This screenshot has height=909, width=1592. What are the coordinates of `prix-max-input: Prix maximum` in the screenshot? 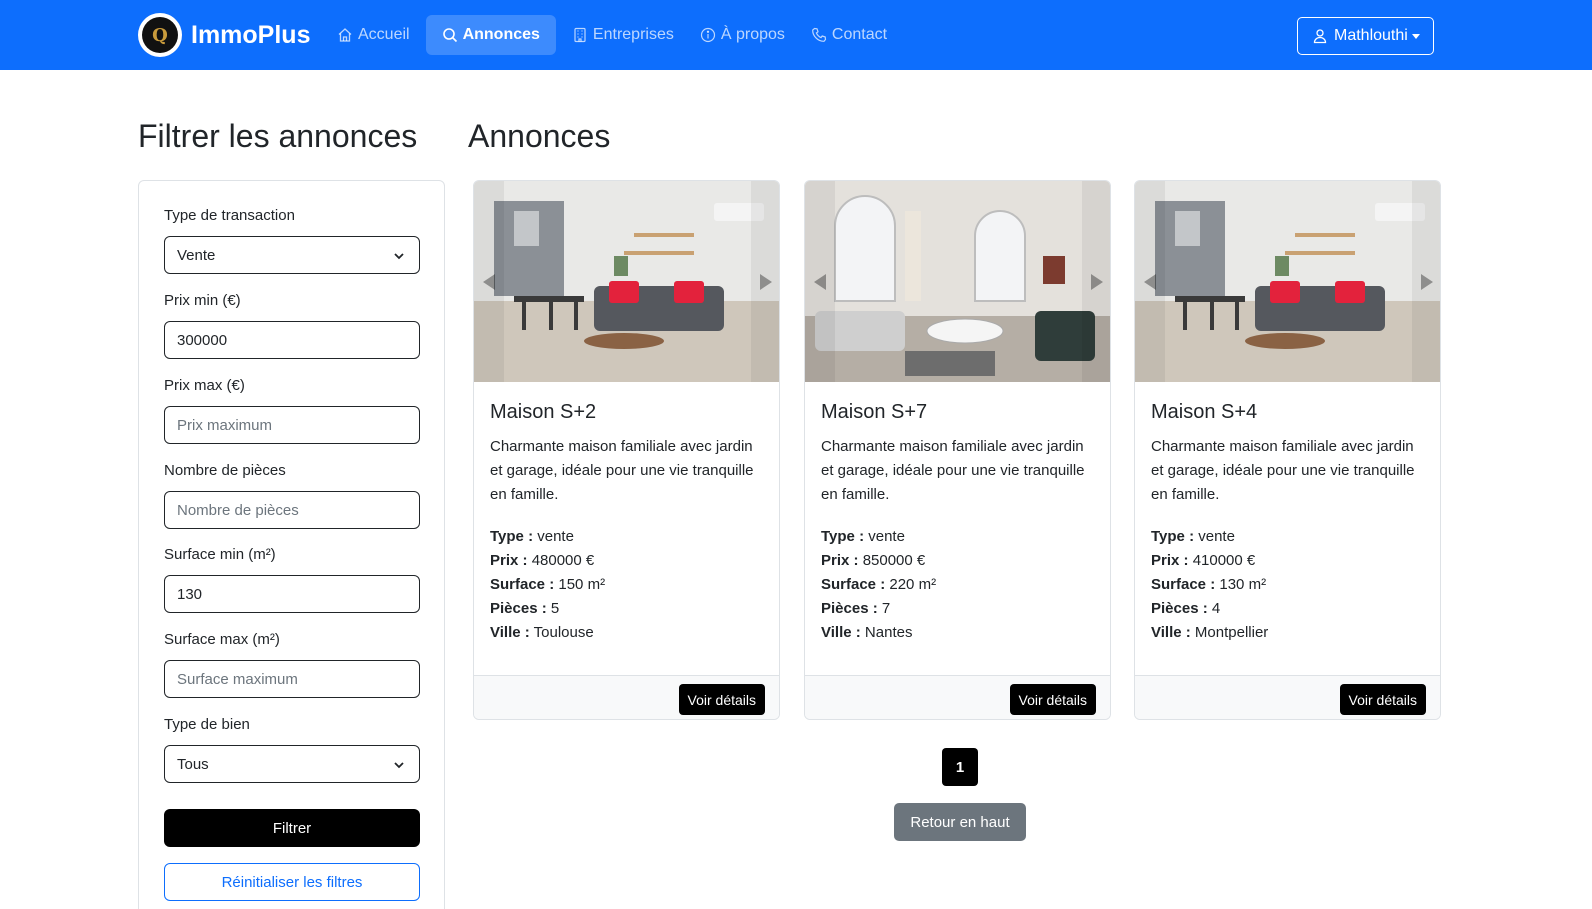 It's located at (292, 425).